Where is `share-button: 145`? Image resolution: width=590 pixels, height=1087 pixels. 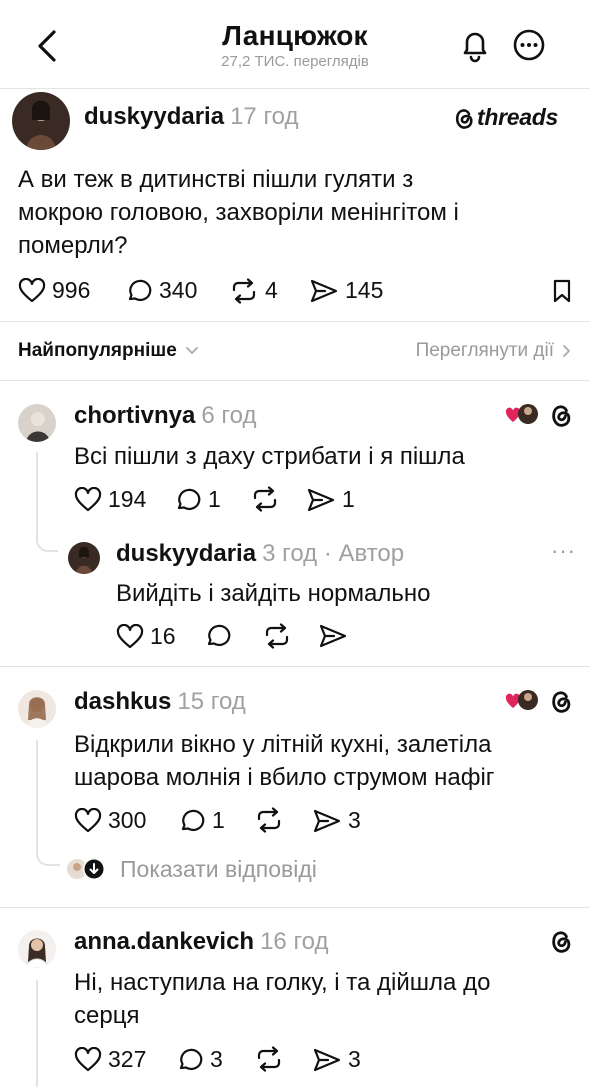
share-button: 145 is located at coordinates (346, 290).